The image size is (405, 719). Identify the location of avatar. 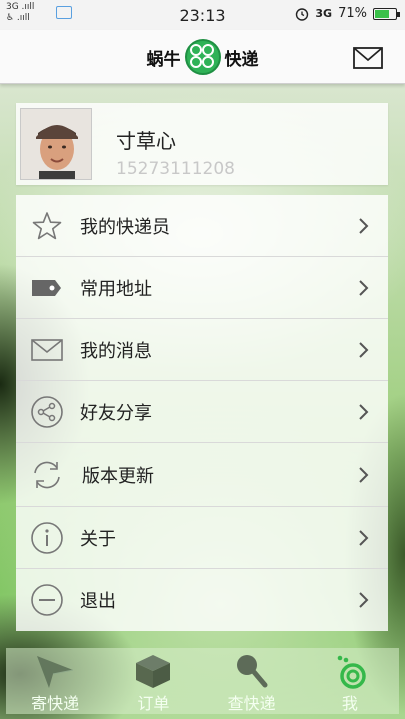
(56, 144).